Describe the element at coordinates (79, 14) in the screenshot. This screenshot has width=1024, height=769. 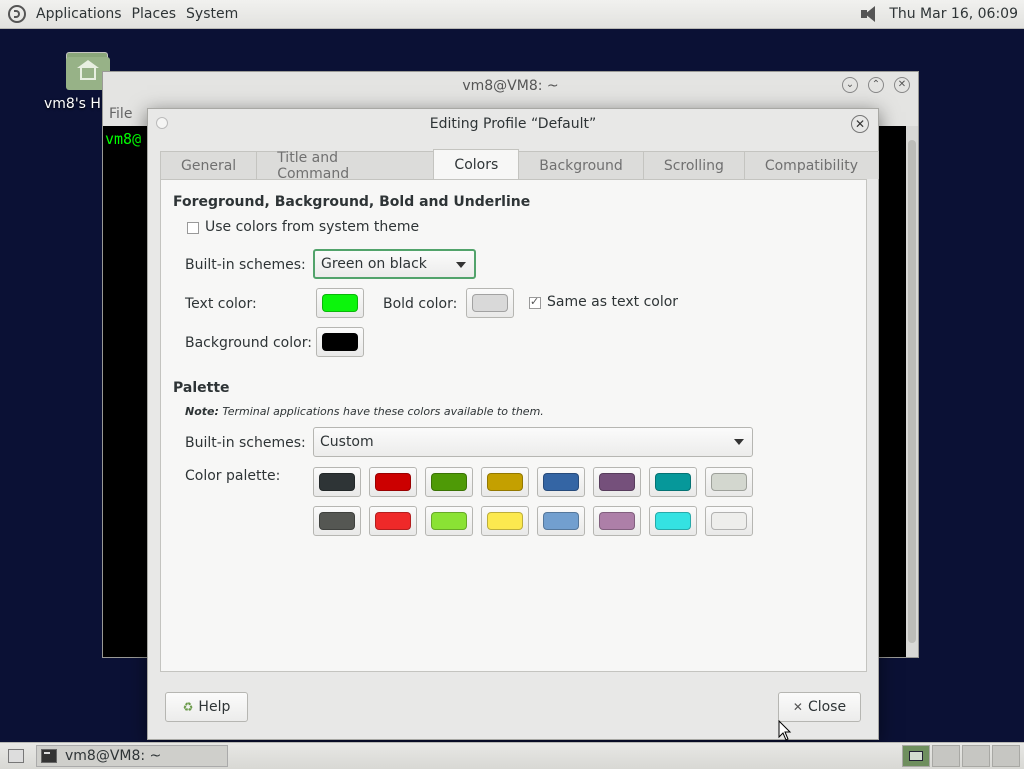
I see `applications-menu: Applications` at that location.